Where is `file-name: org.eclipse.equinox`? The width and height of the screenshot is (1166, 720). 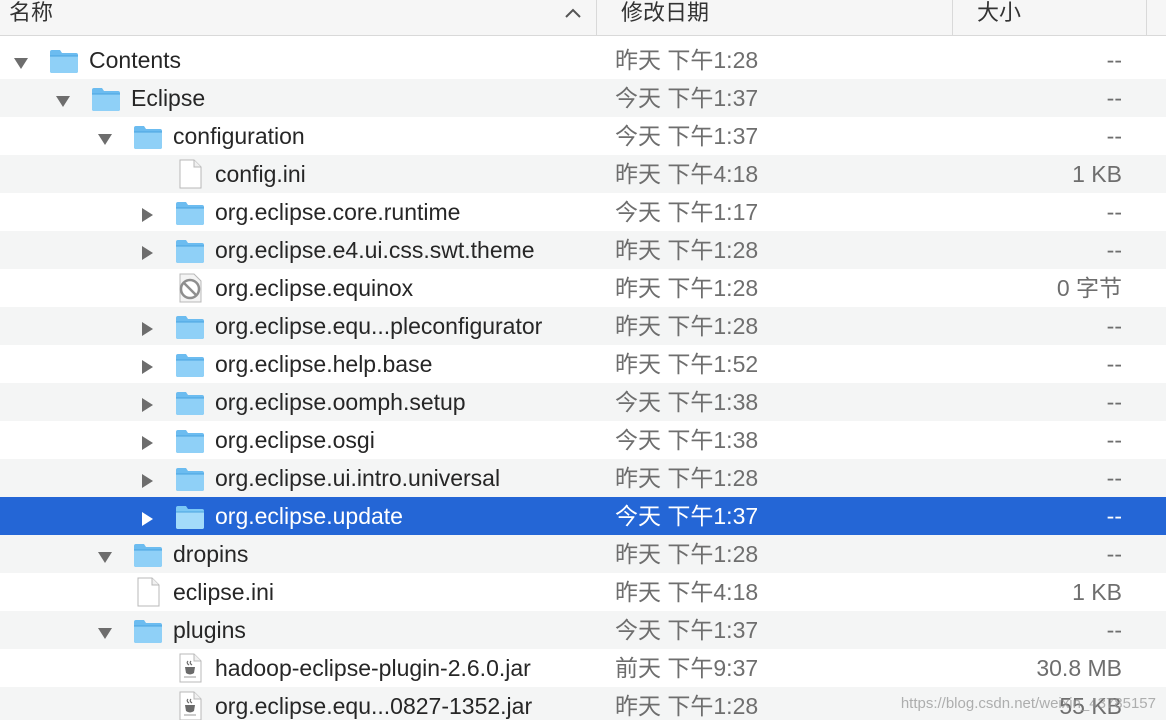
file-name: org.eclipse.equinox is located at coordinates (314, 288).